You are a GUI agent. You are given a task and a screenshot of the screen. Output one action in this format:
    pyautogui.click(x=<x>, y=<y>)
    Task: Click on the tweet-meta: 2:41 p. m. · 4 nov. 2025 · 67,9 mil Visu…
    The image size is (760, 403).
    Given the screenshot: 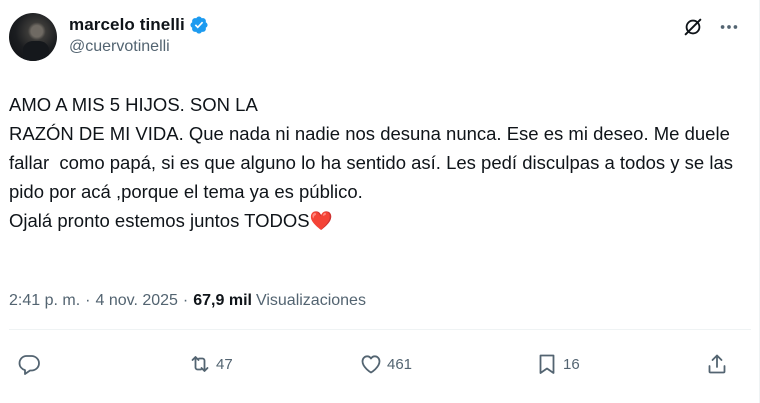 What is the action you would take?
    pyautogui.click(x=187, y=301)
    